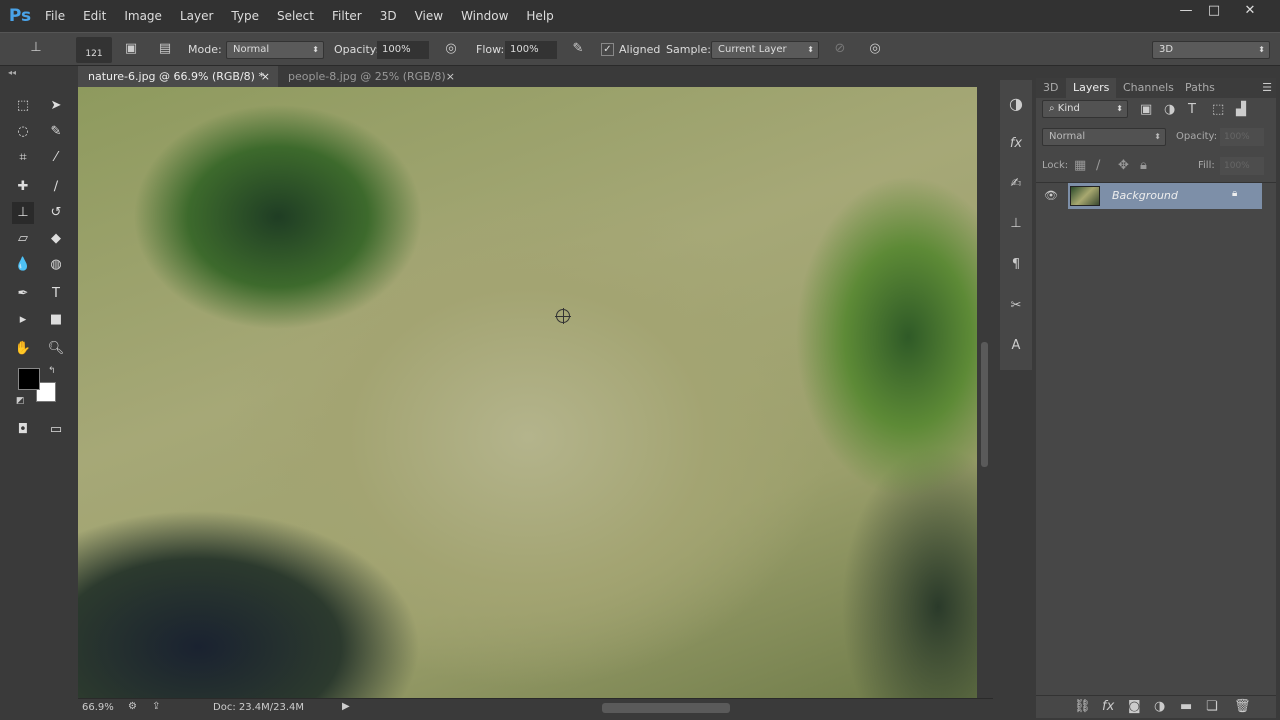 The height and width of the screenshot is (720, 1280). What do you see at coordinates (347, 16) in the screenshot?
I see `menu-filter: Filter` at bounding box center [347, 16].